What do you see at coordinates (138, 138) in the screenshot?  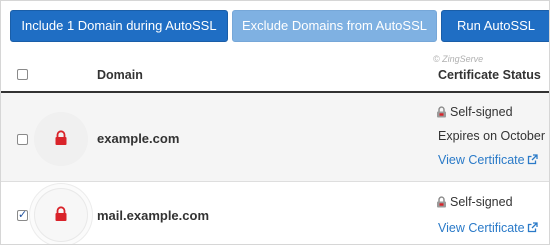 I see `domain-name: example.com` at bounding box center [138, 138].